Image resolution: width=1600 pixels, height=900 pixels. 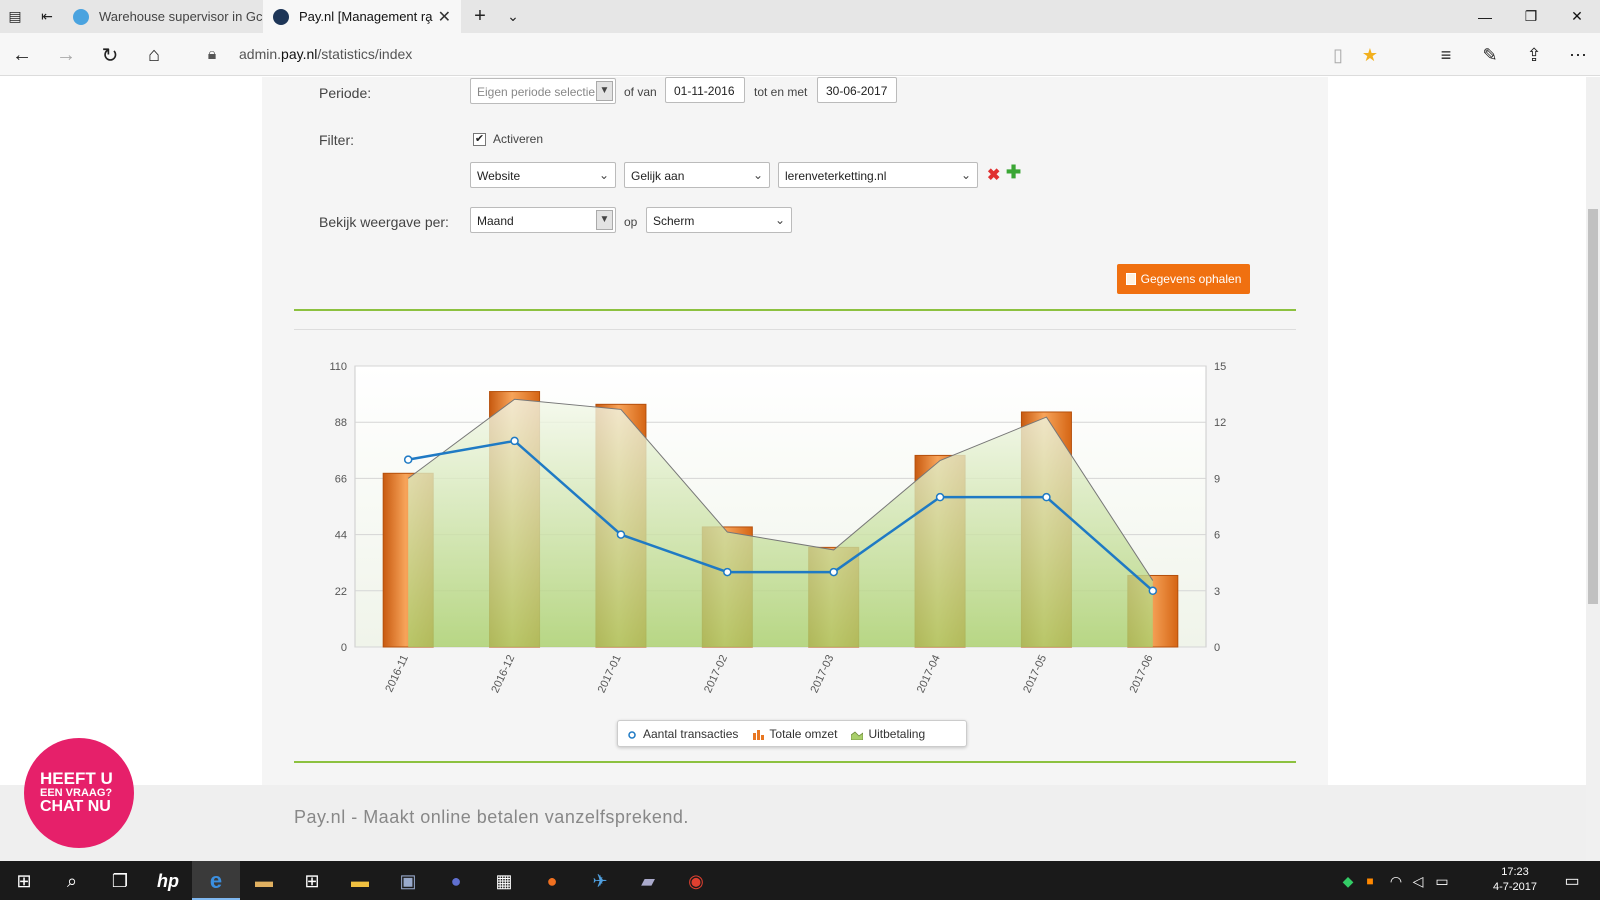 What do you see at coordinates (857, 90) in the screenshot?
I see `to-date-input: 30-06-2017` at bounding box center [857, 90].